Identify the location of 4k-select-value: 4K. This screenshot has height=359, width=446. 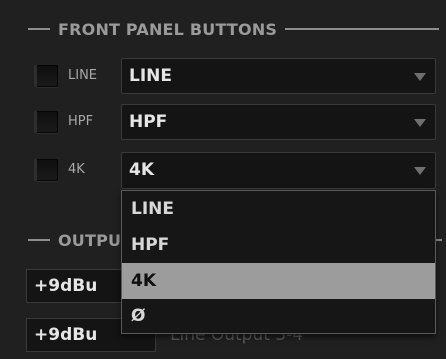
(142, 170).